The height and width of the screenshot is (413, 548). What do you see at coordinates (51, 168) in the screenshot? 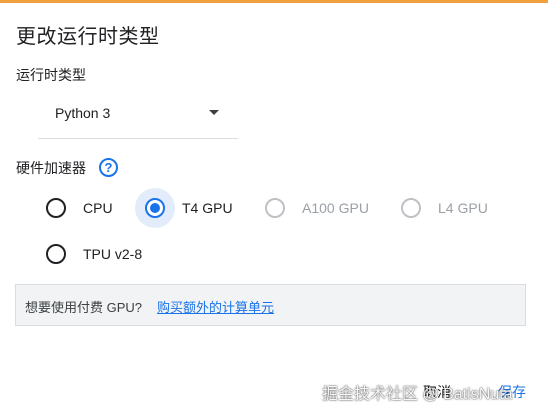
I see `hardware-accelerator-label: 硬件加速器` at bounding box center [51, 168].